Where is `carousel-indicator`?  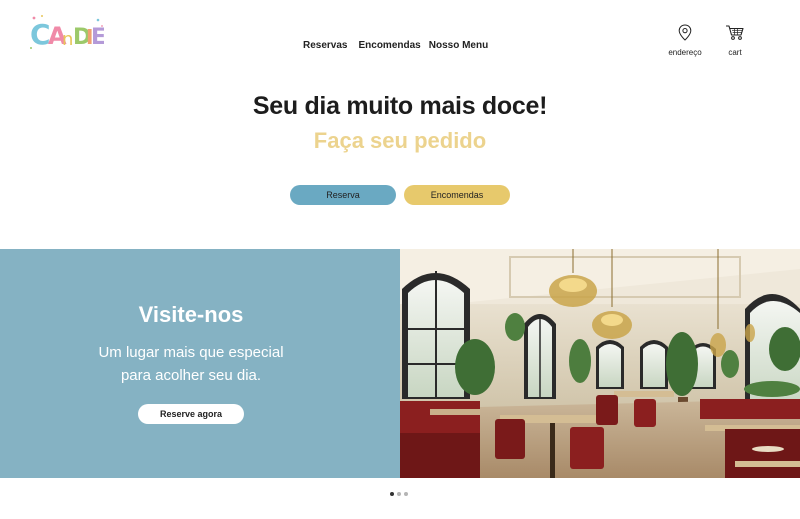 carousel-indicator is located at coordinates (399, 494).